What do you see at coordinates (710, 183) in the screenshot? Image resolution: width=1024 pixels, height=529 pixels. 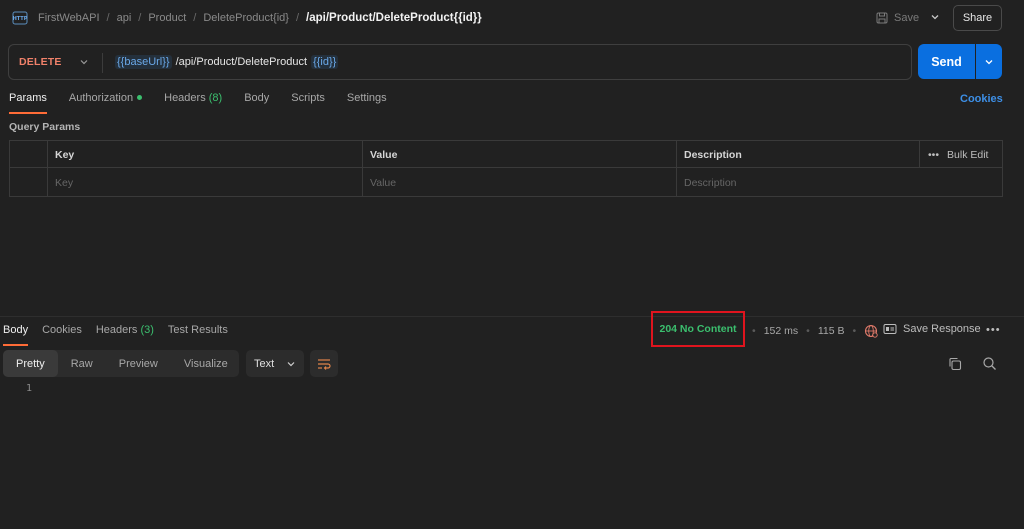 I see `description-input: Description` at bounding box center [710, 183].